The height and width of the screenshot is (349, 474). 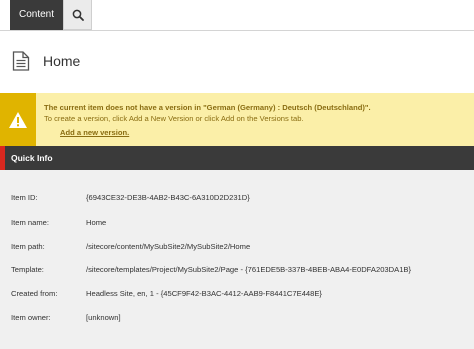 I want to click on info-label: Template:, so click(x=27, y=269).